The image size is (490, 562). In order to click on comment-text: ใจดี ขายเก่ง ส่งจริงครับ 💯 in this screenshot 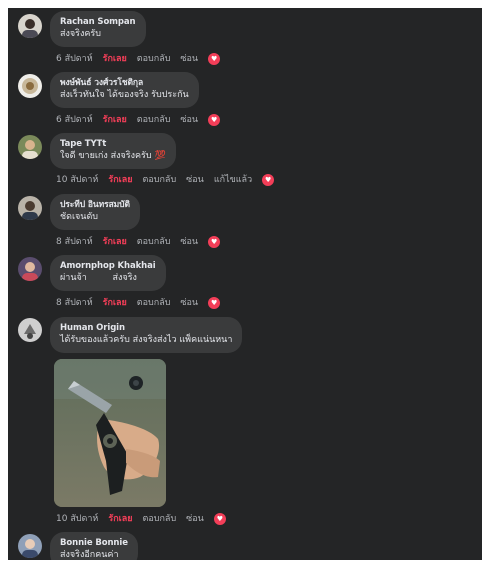, I will do `click(113, 156)`.